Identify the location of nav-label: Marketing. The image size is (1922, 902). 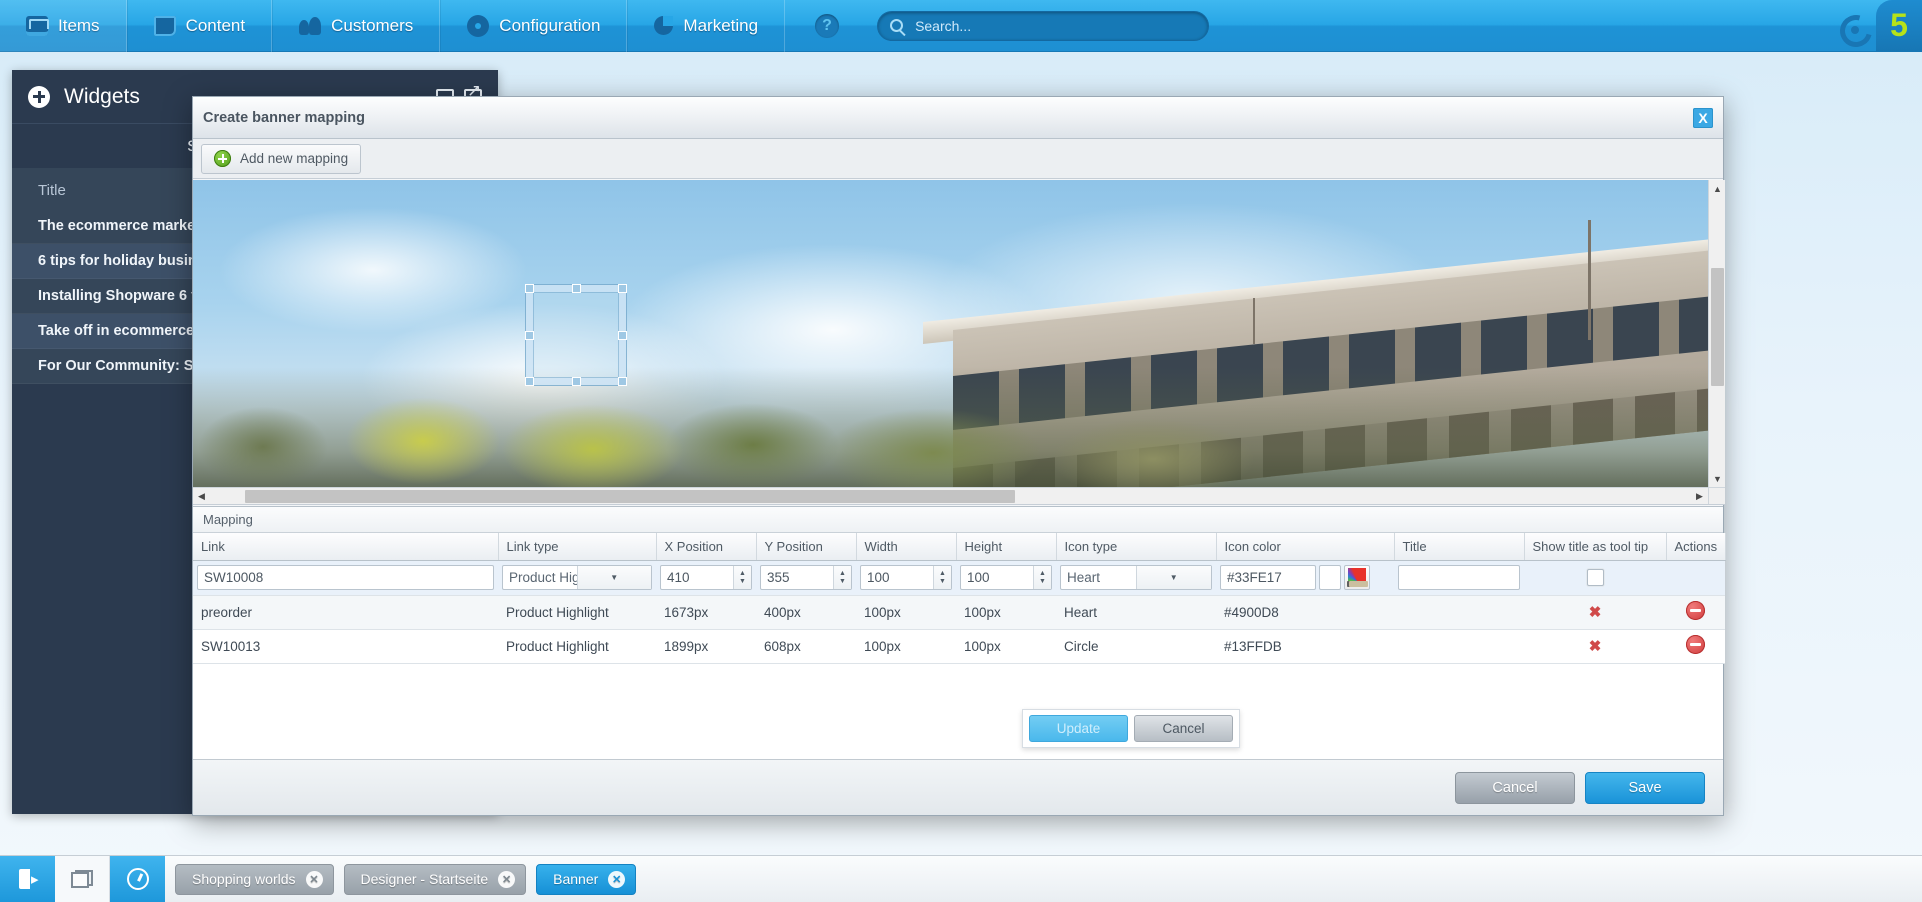
(721, 25).